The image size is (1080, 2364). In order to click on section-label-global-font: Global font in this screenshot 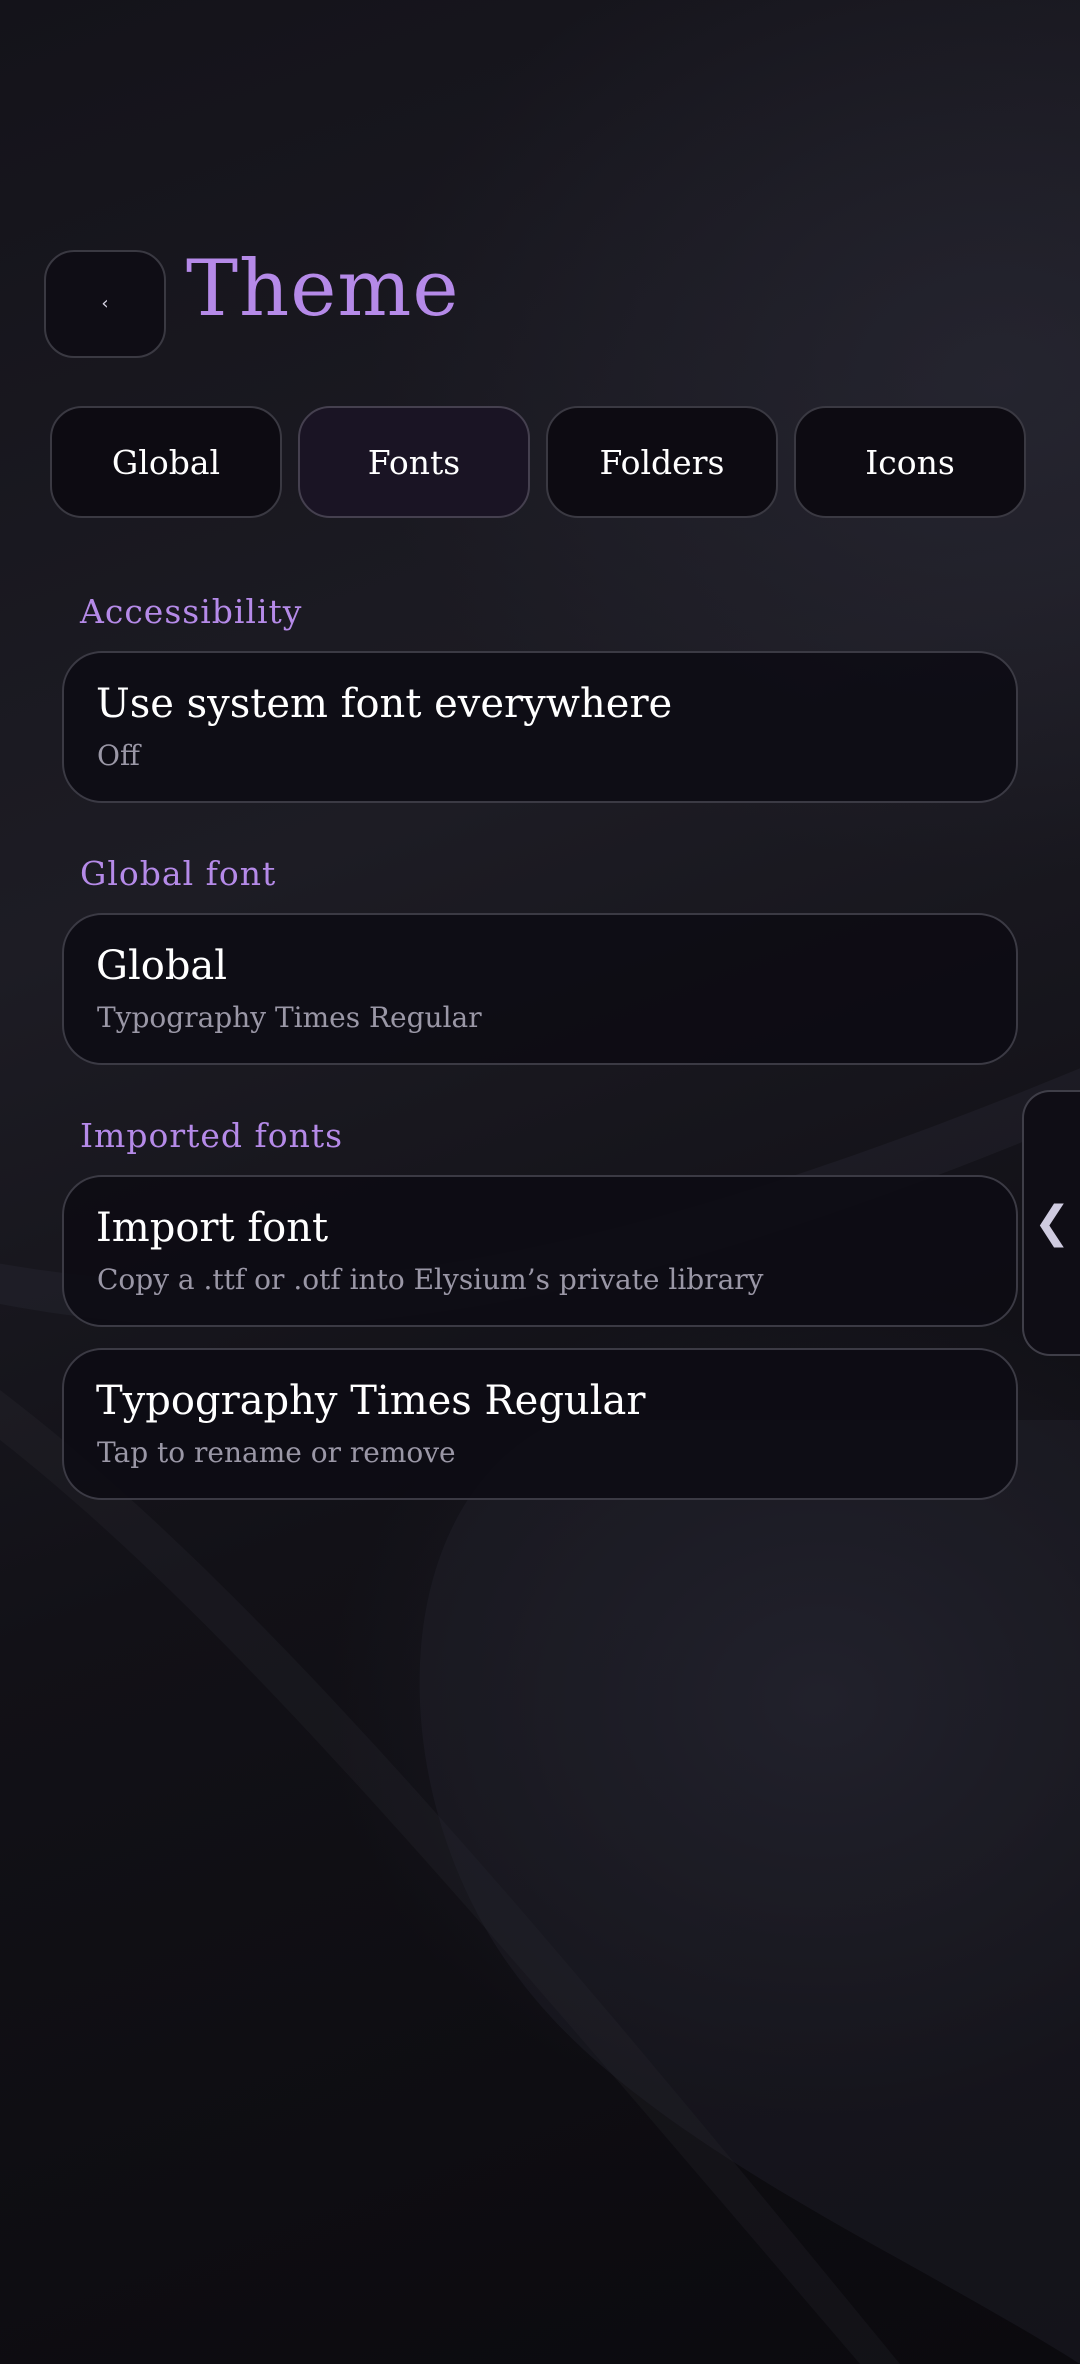, I will do `click(178, 873)`.